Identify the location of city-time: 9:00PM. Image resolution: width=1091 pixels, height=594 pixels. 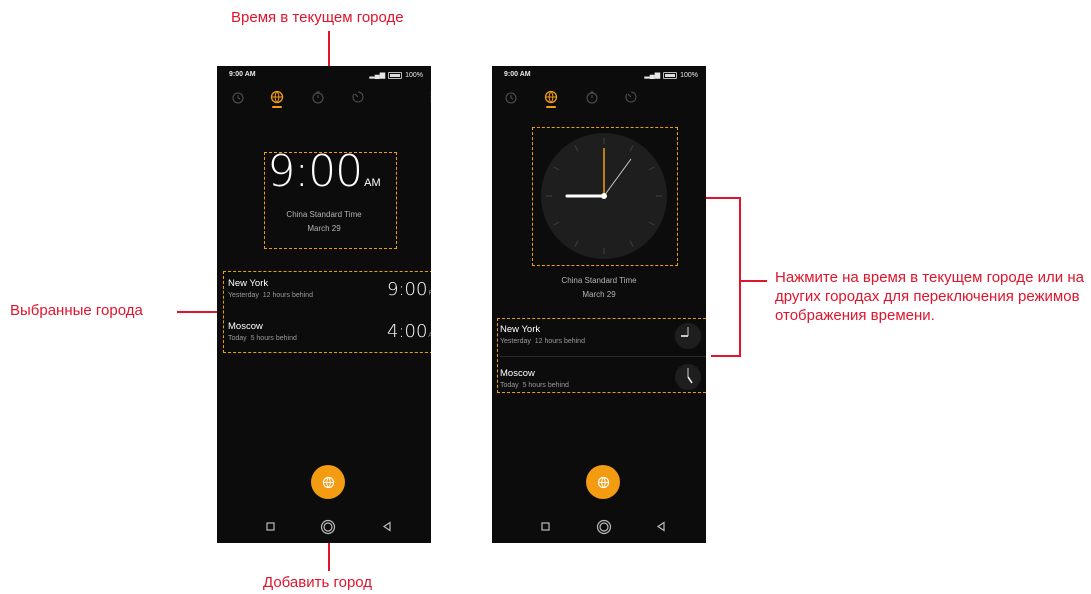
(409, 289).